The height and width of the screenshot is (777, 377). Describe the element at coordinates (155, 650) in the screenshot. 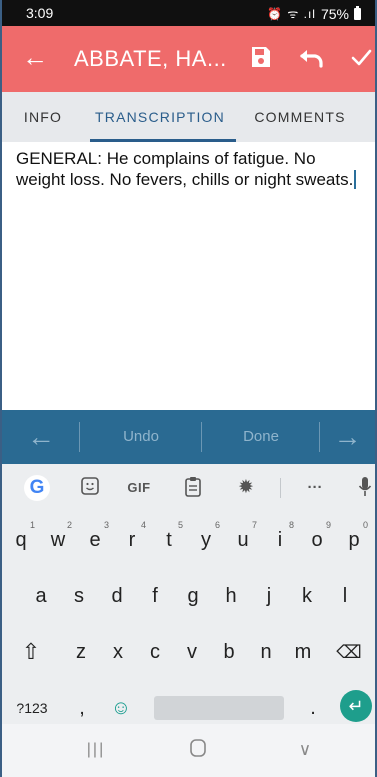

I see `key-c: c` at that location.